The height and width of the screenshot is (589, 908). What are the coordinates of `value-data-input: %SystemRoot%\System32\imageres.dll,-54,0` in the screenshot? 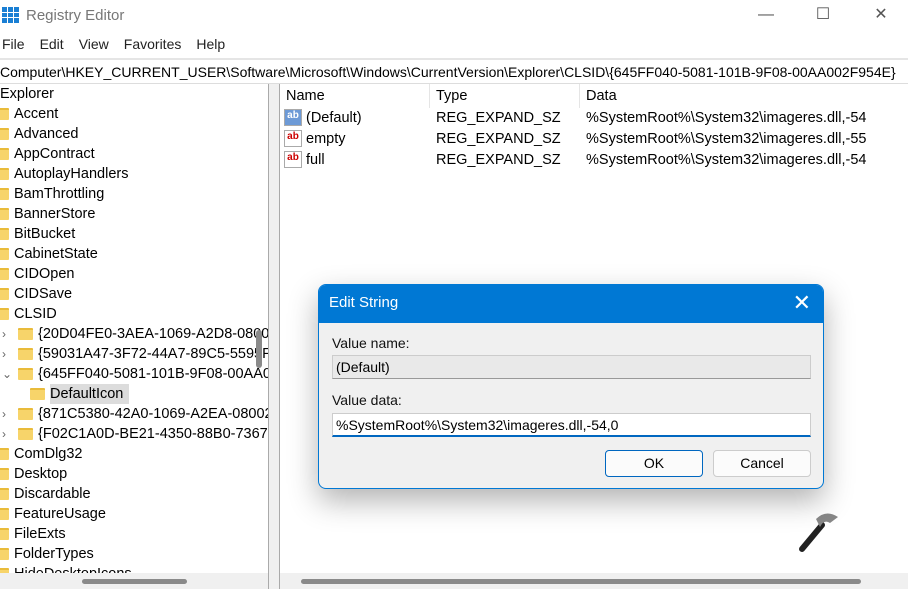 It's located at (571, 425).